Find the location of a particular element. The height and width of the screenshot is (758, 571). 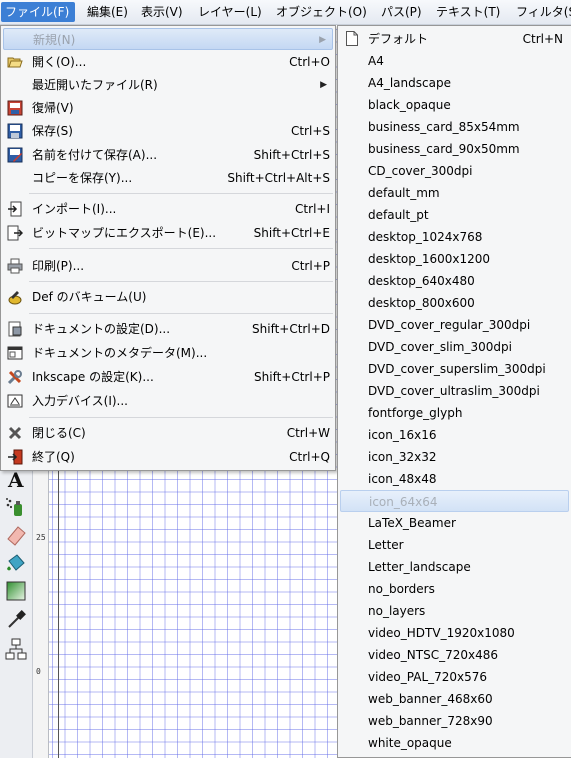

submenu-item-label: fontforge_glyph is located at coordinates (415, 413).